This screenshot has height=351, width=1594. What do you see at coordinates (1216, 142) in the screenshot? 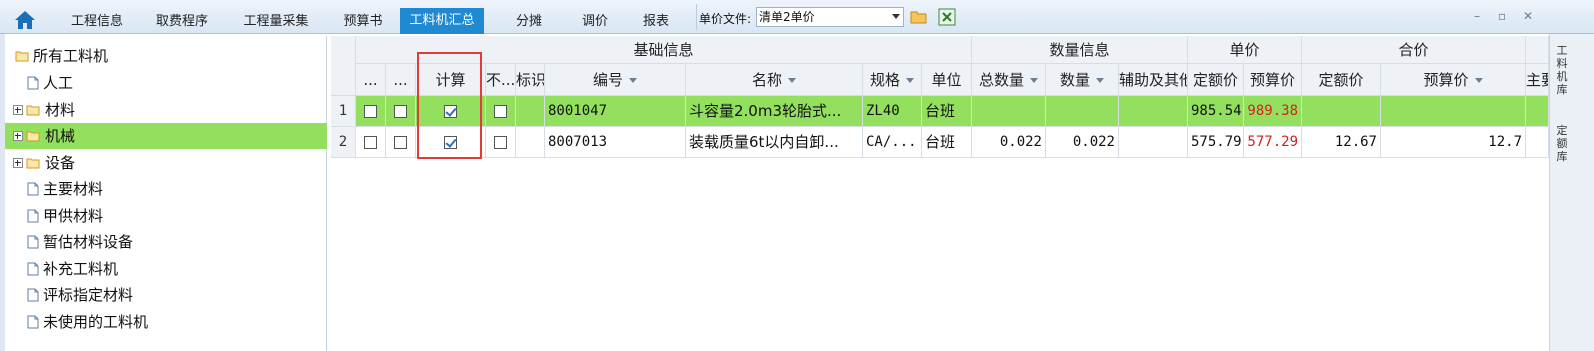
I see `cell-quota-price: 575.79` at bounding box center [1216, 142].